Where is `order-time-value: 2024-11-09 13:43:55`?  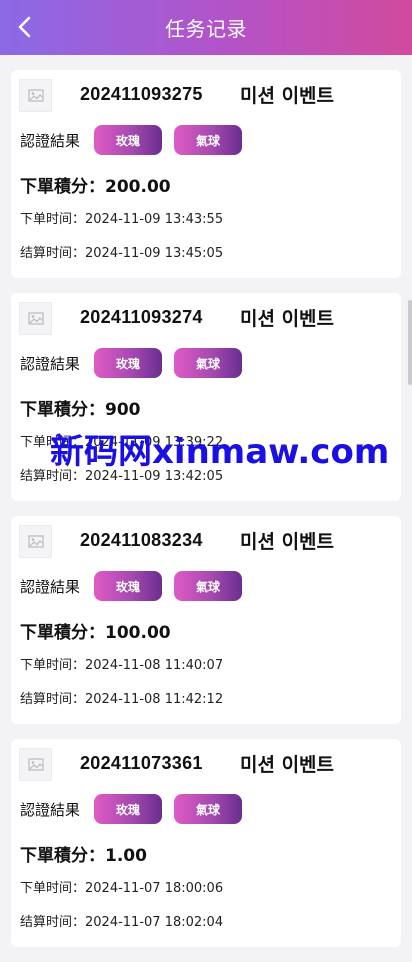 order-time-value: 2024-11-09 13:43:55 is located at coordinates (154, 219).